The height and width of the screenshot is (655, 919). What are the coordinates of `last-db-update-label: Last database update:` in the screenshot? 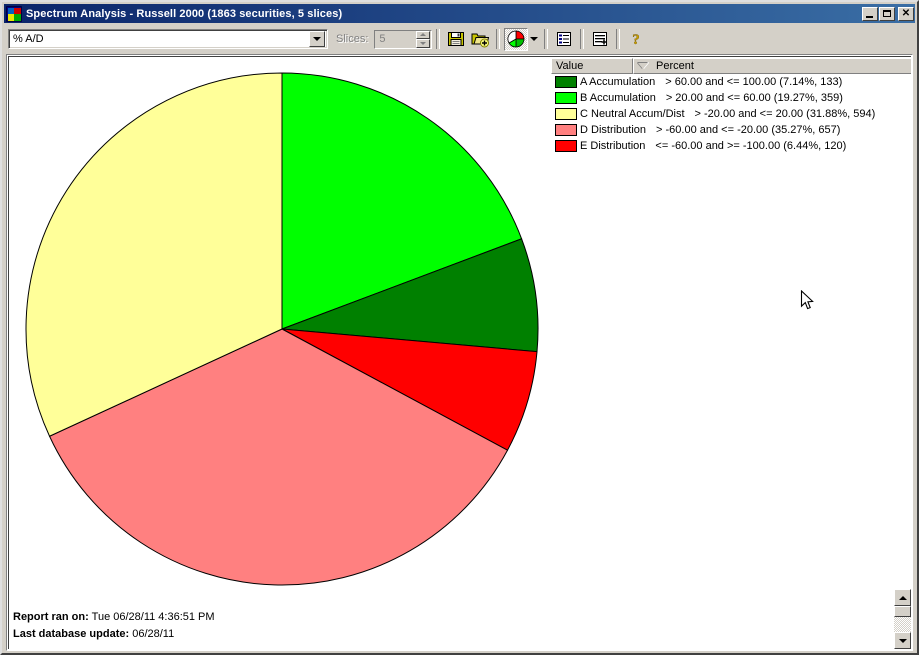 It's located at (71, 634).